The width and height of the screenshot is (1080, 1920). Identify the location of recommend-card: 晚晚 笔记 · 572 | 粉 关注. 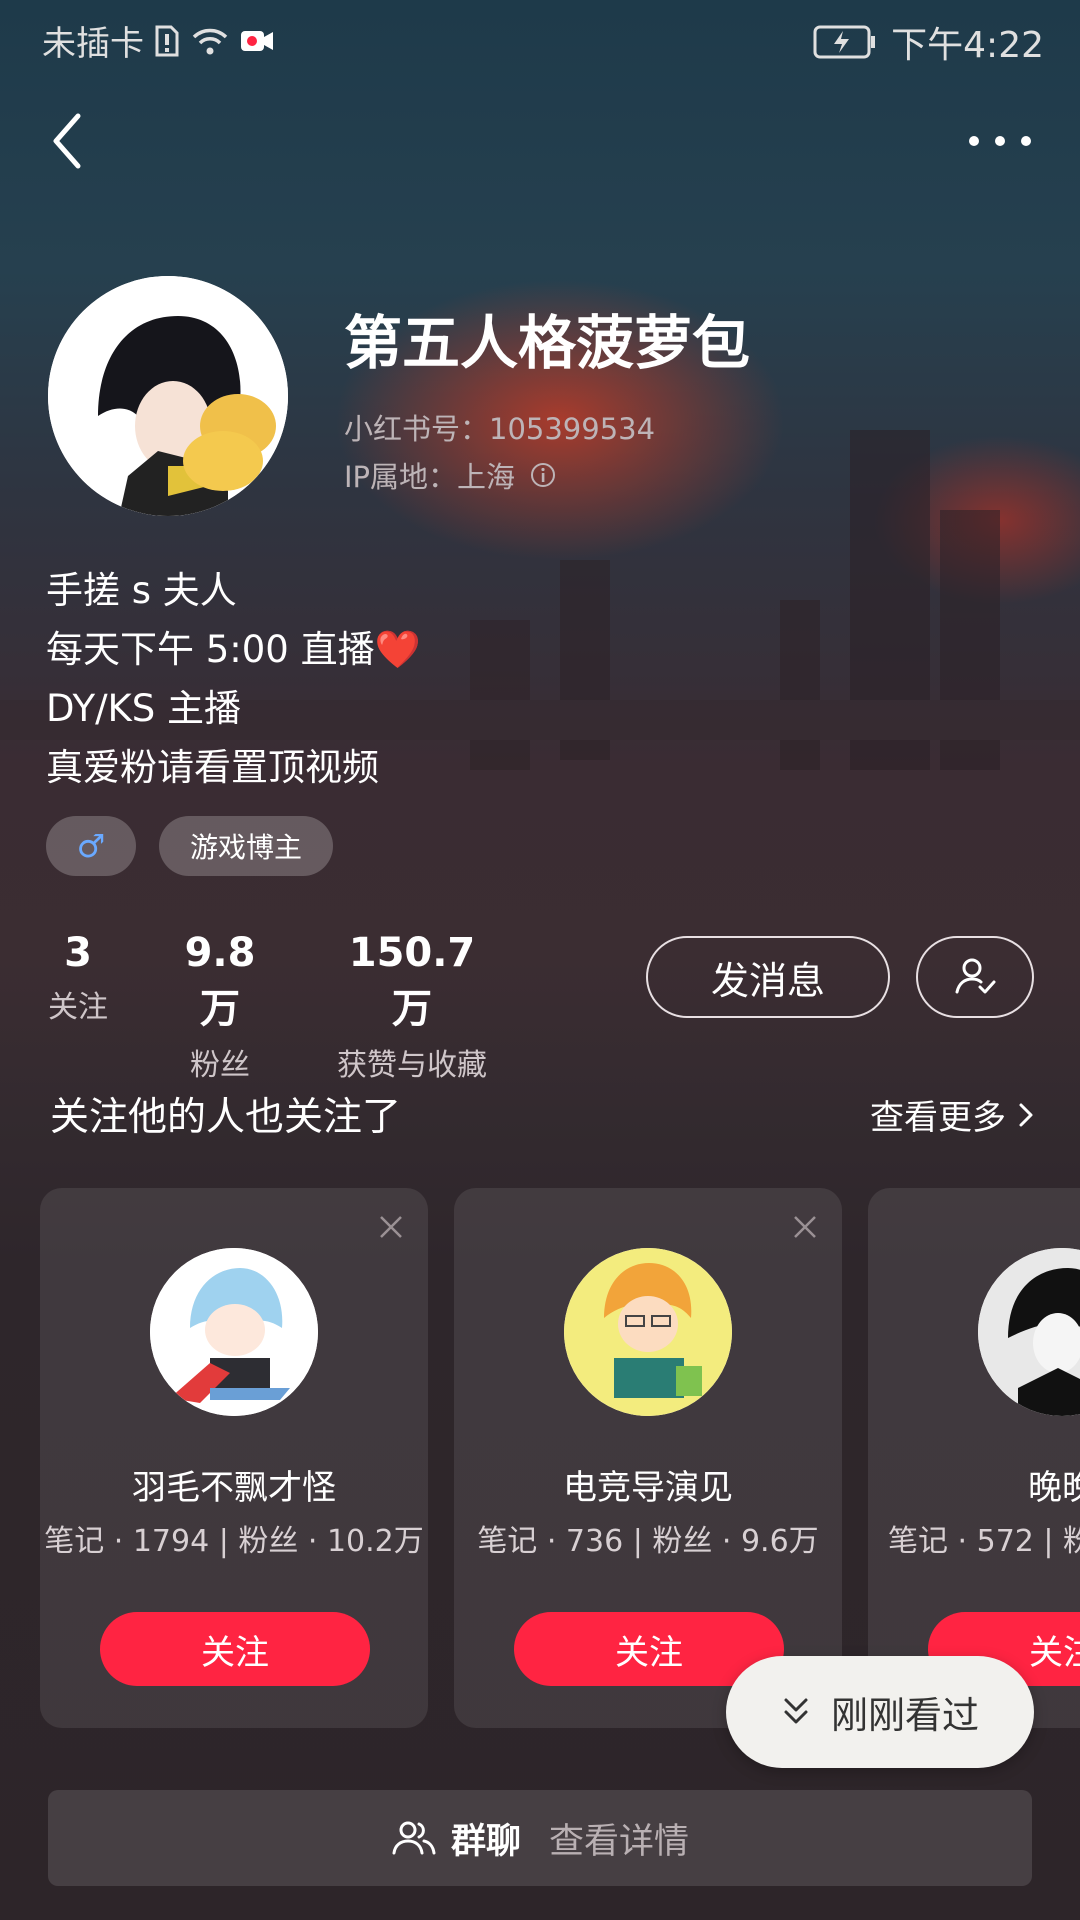
(974, 1458).